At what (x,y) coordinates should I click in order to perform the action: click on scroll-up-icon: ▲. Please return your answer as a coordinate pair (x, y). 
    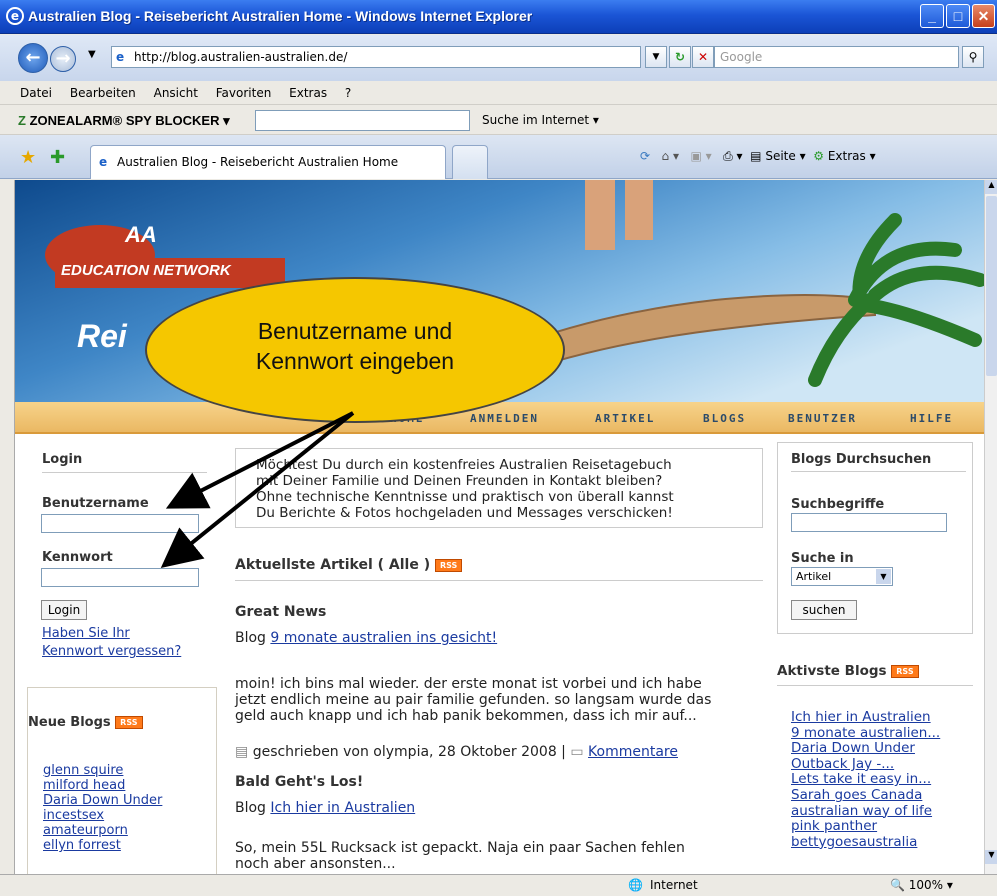
    Looking at the image, I should click on (991, 187).